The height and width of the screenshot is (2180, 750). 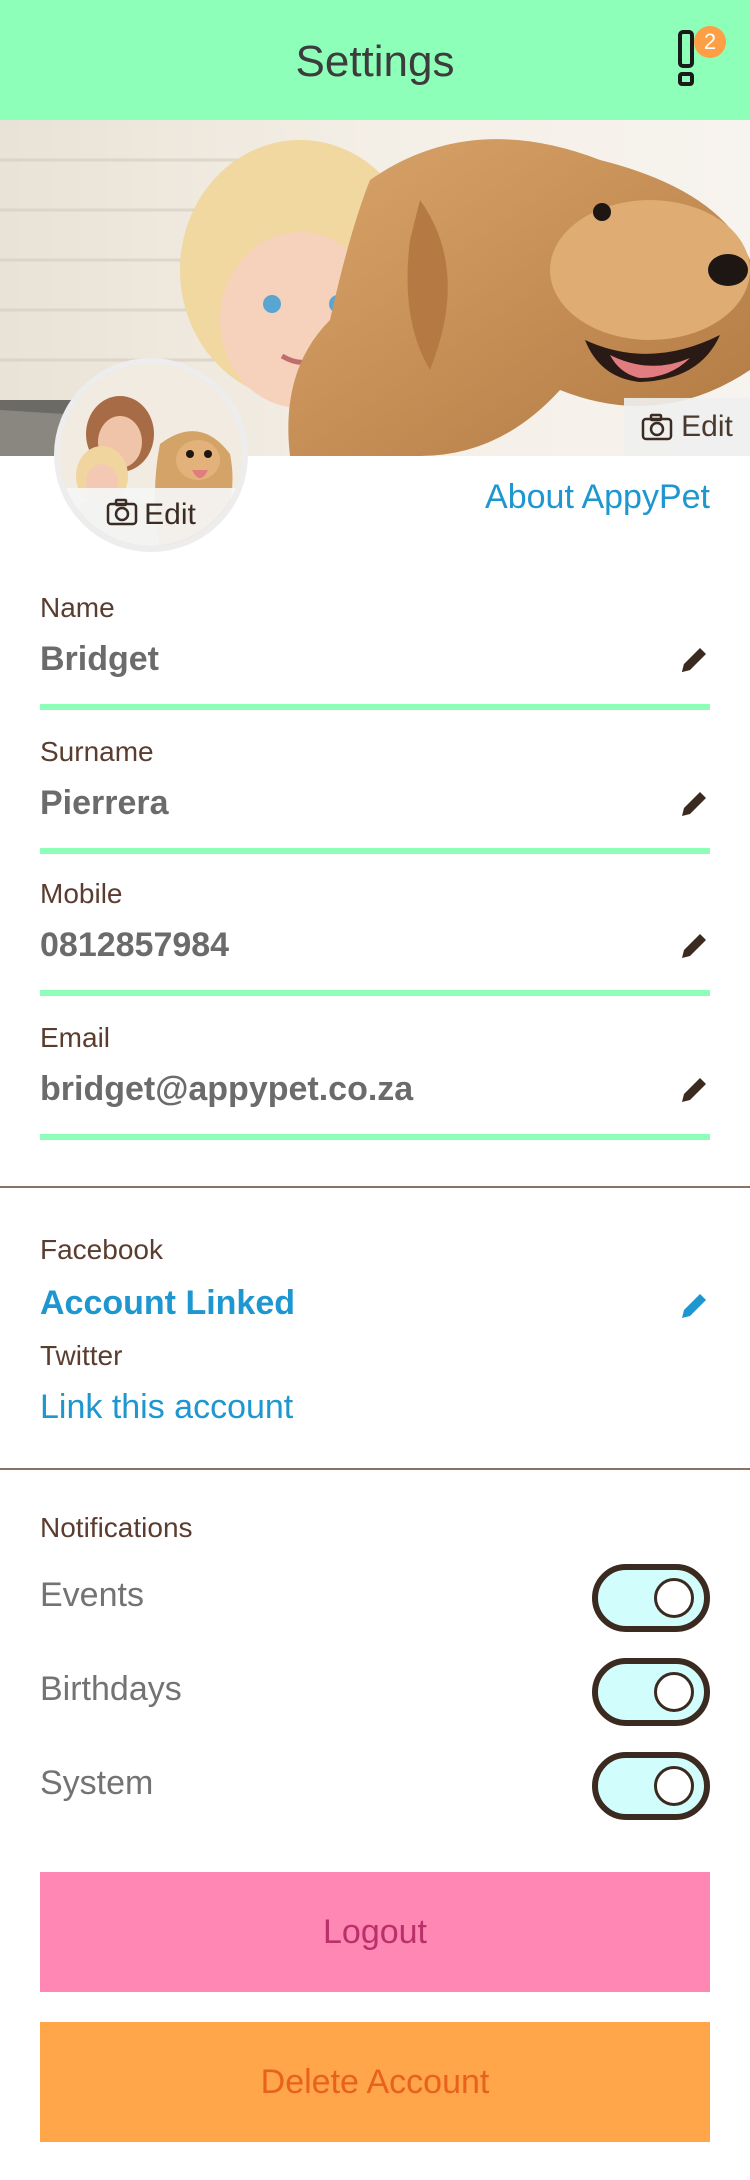 I want to click on field-value: 0812857984, so click(x=135, y=945).